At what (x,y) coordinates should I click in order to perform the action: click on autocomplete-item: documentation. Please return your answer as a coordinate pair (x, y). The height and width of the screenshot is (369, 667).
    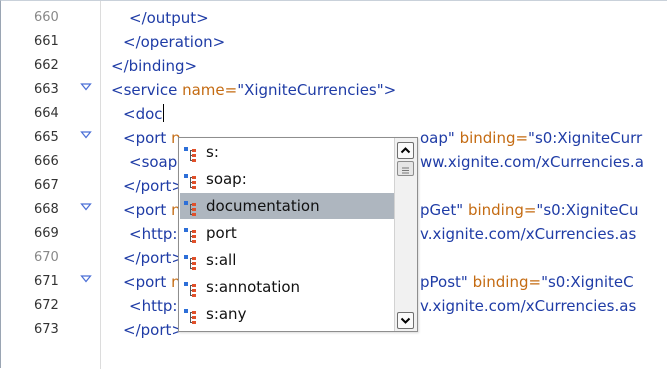
    Looking at the image, I should click on (287, 206).